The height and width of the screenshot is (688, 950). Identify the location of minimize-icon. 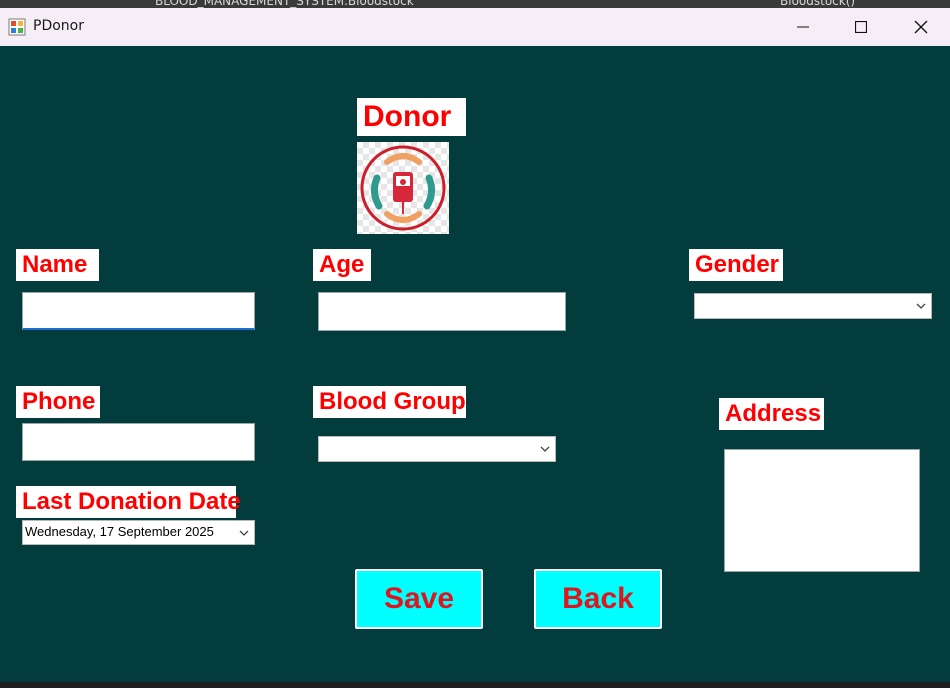
(803, 27).